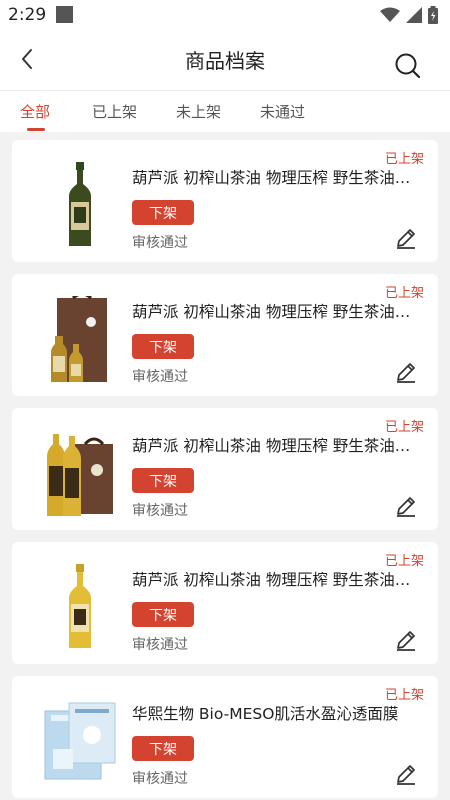  What do you see at coordinates (64, 14) in the screenshot?
I see `notification-icon` at bounding box center [64, 14].